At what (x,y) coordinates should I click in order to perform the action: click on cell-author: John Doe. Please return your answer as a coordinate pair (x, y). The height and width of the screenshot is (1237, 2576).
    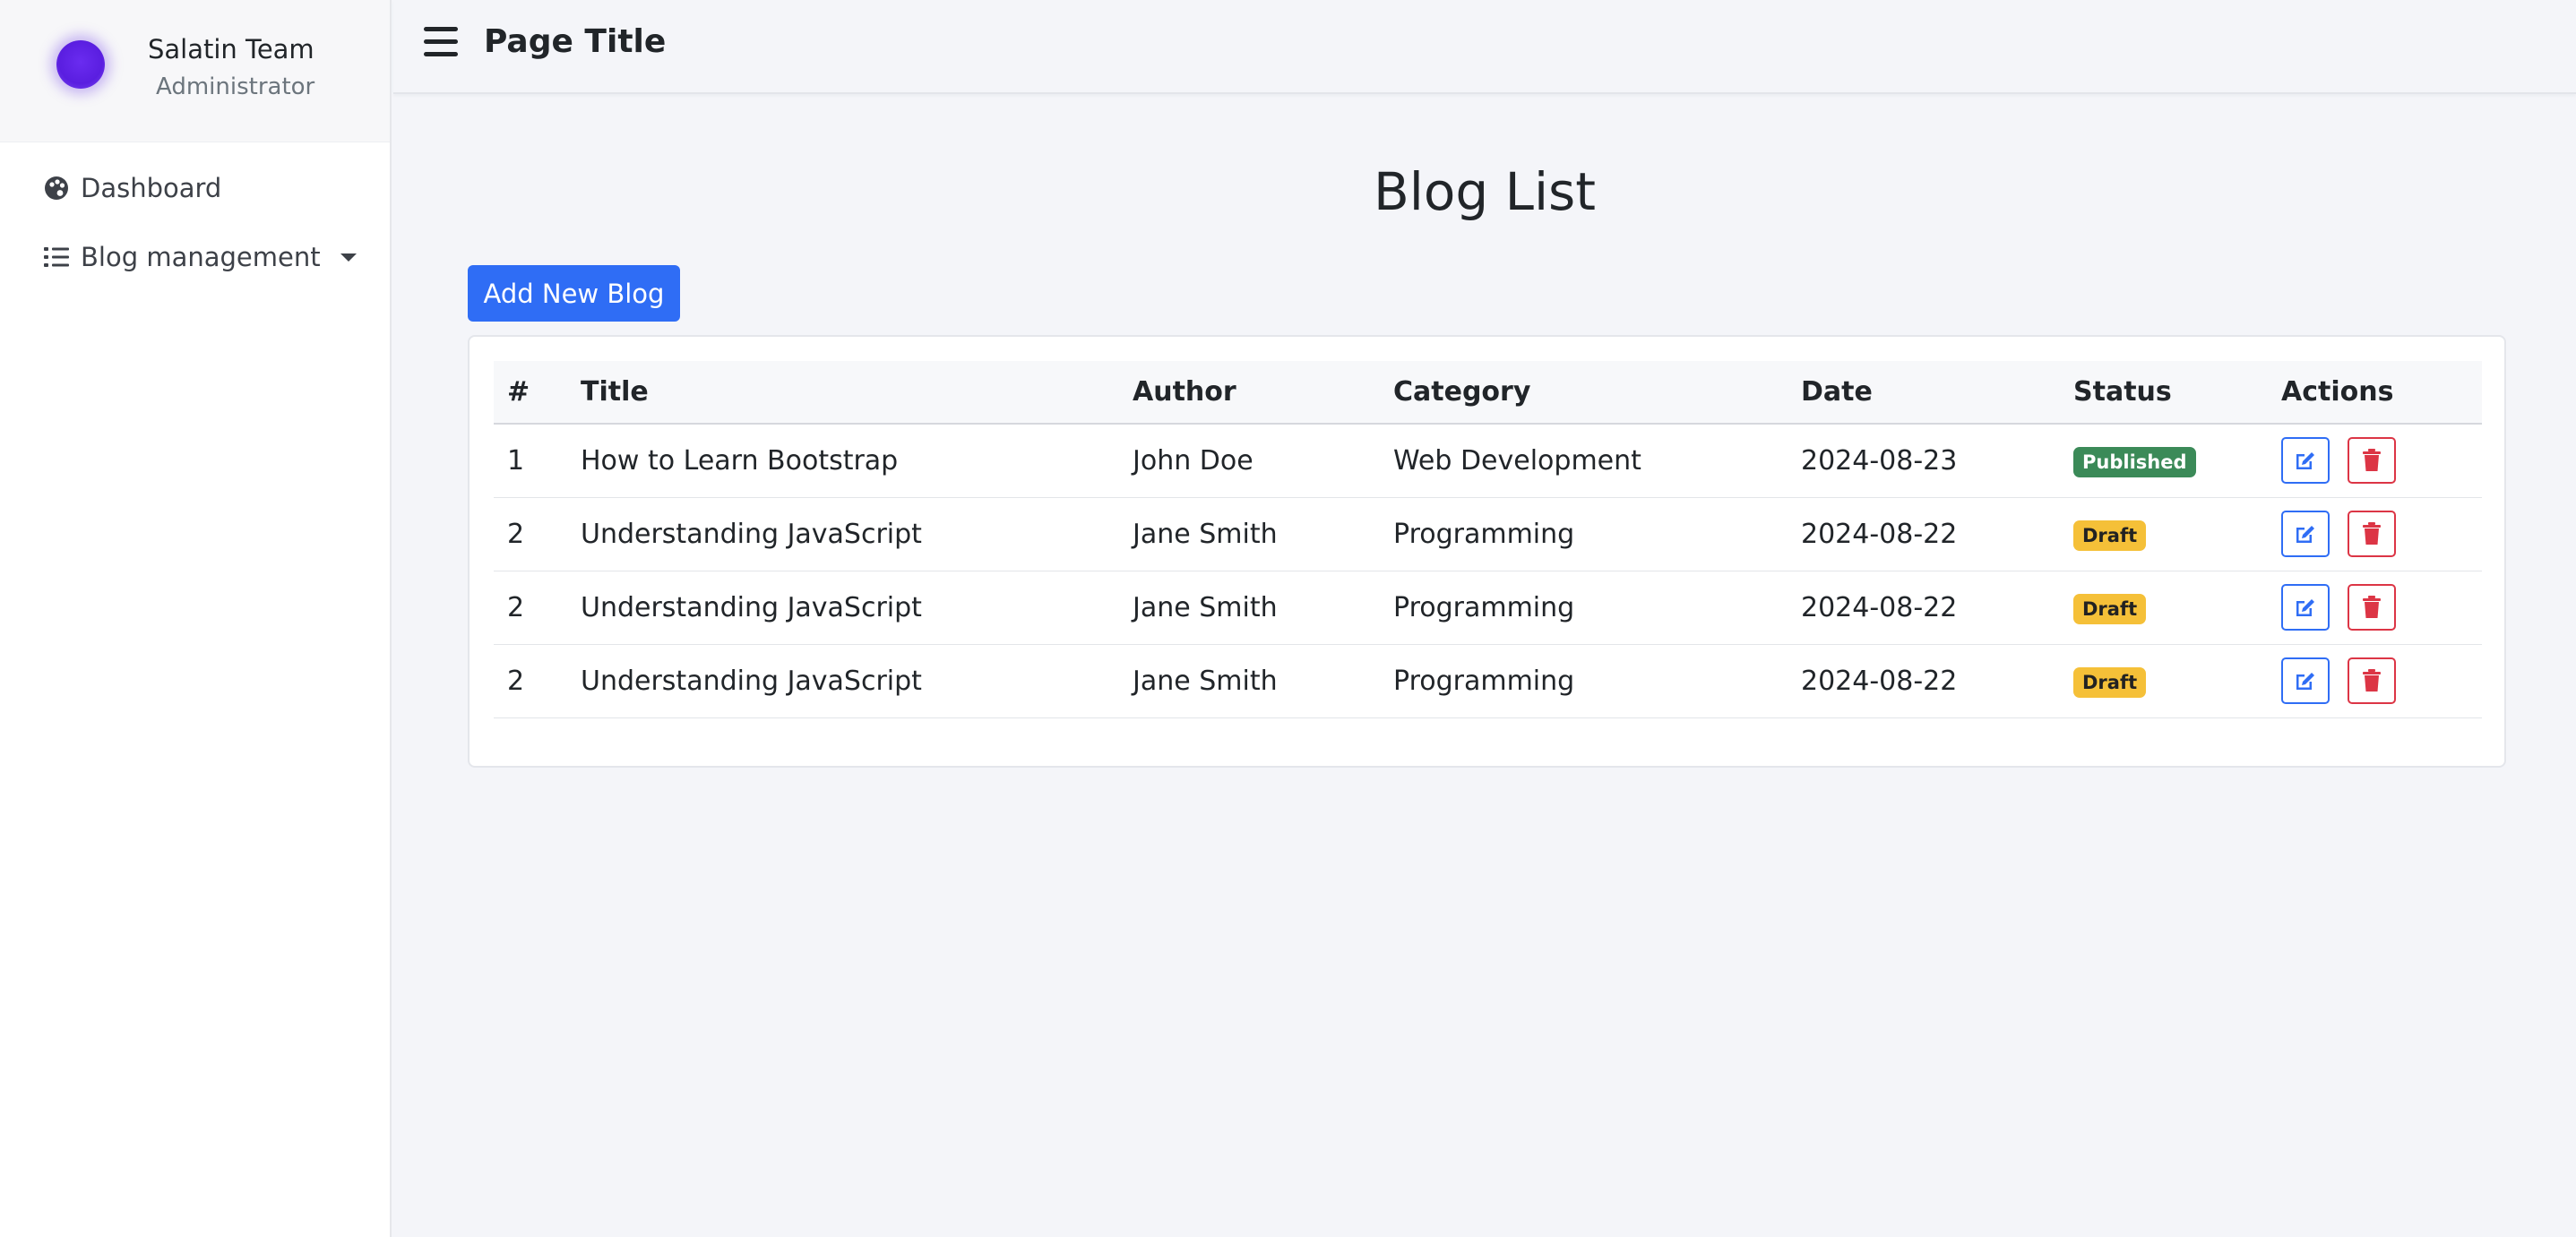
    Looking at the image, I should click on (1193, 460).